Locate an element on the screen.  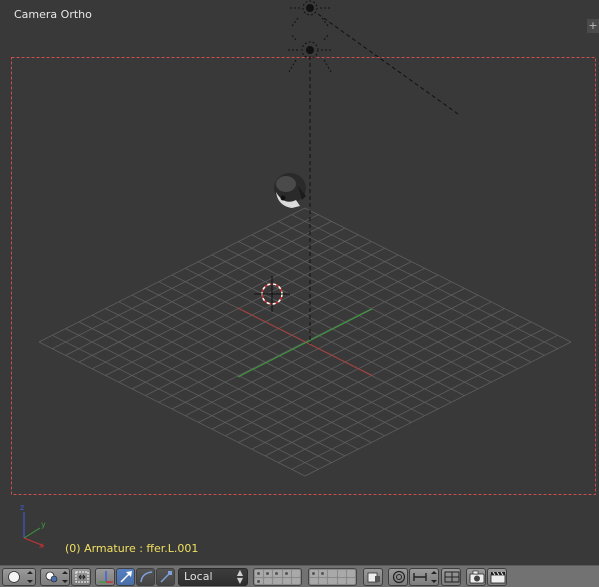
proportional-edit-icon is located at coordinates (399, 577).